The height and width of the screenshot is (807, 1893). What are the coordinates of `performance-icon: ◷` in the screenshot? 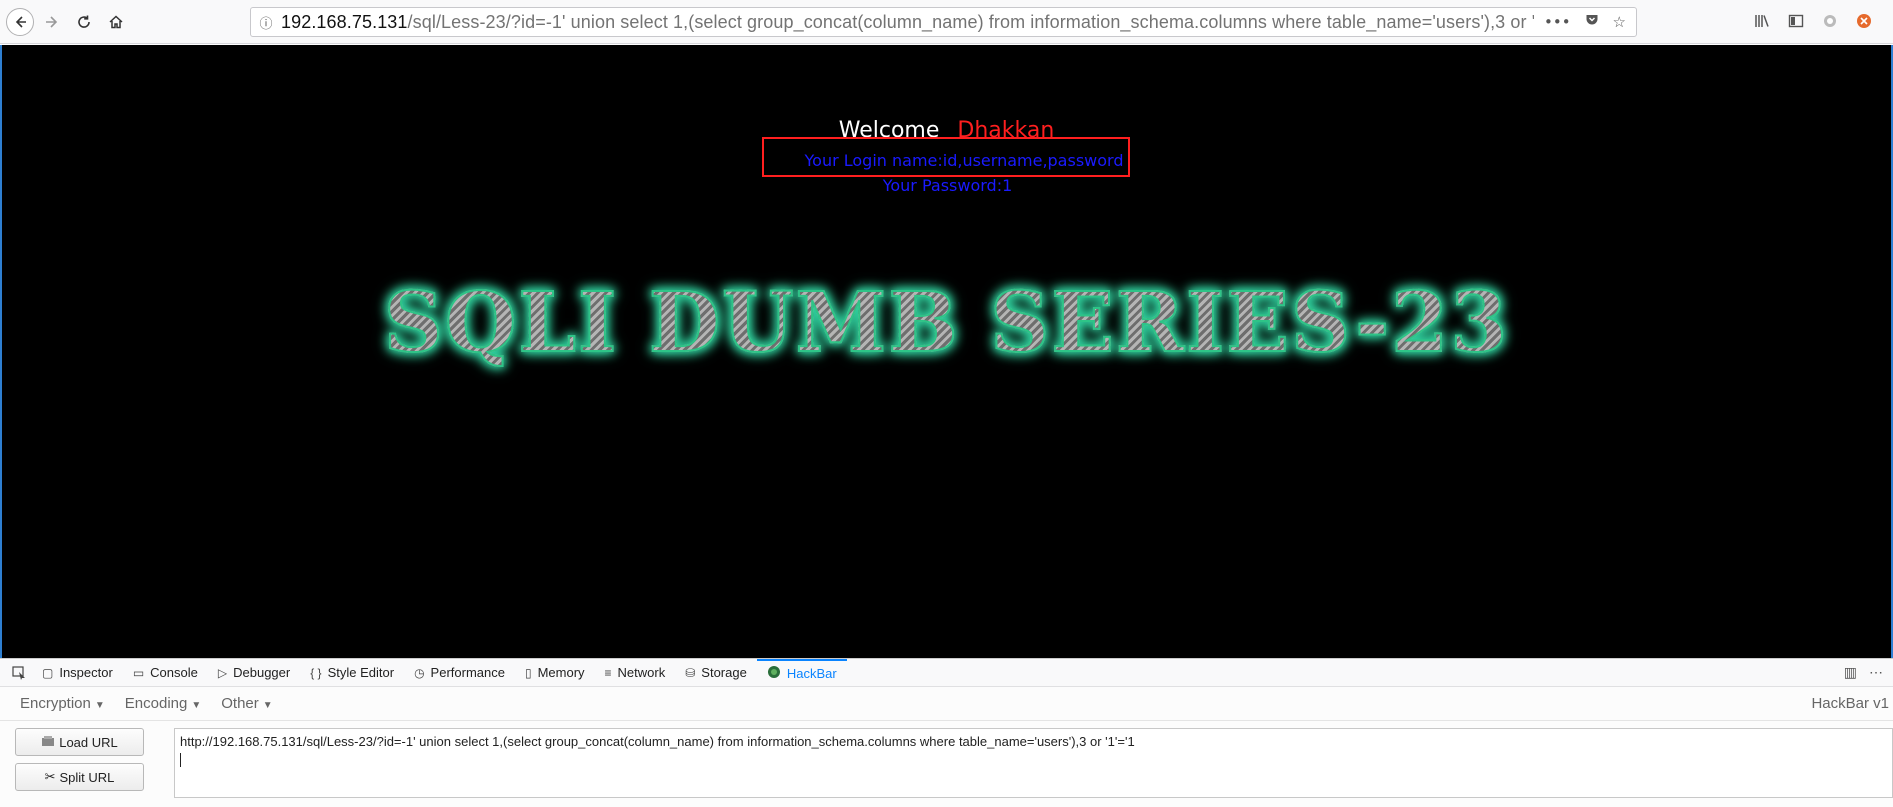 It's located at (419, 672).